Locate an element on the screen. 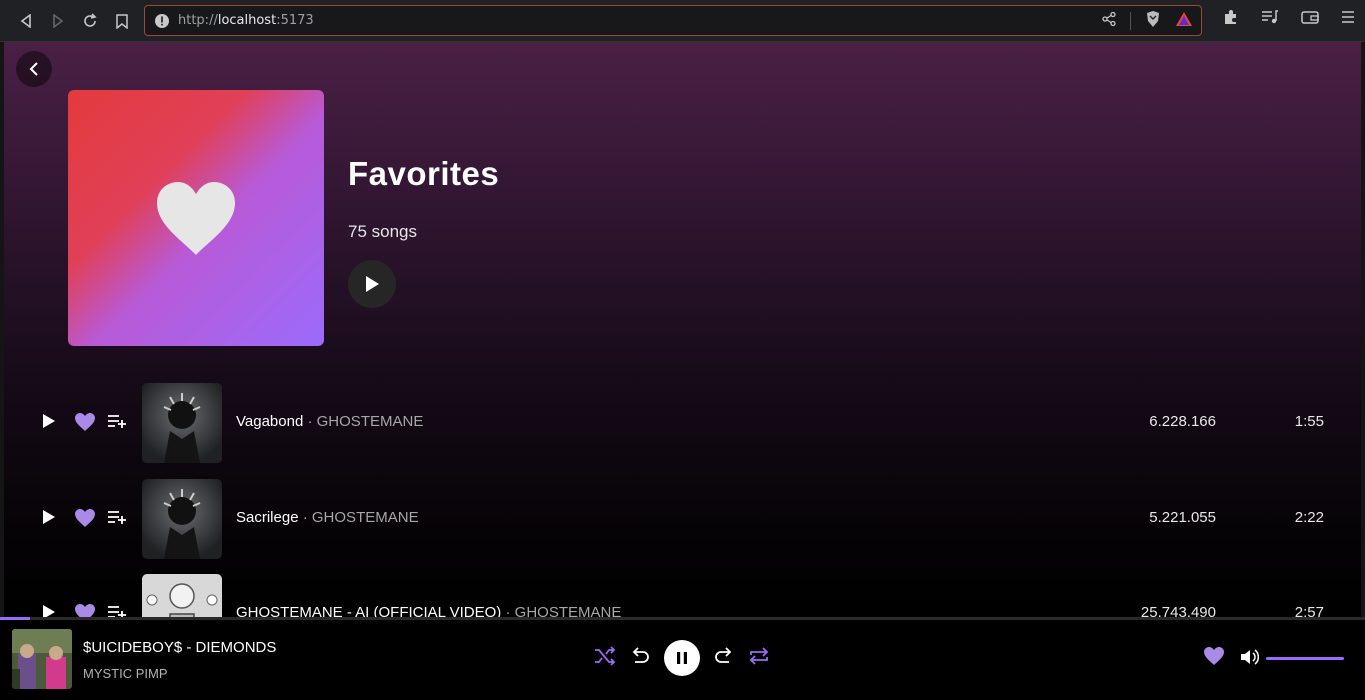 The image size is (1365, 700). playback-progress is located at coordinates (682, 618).